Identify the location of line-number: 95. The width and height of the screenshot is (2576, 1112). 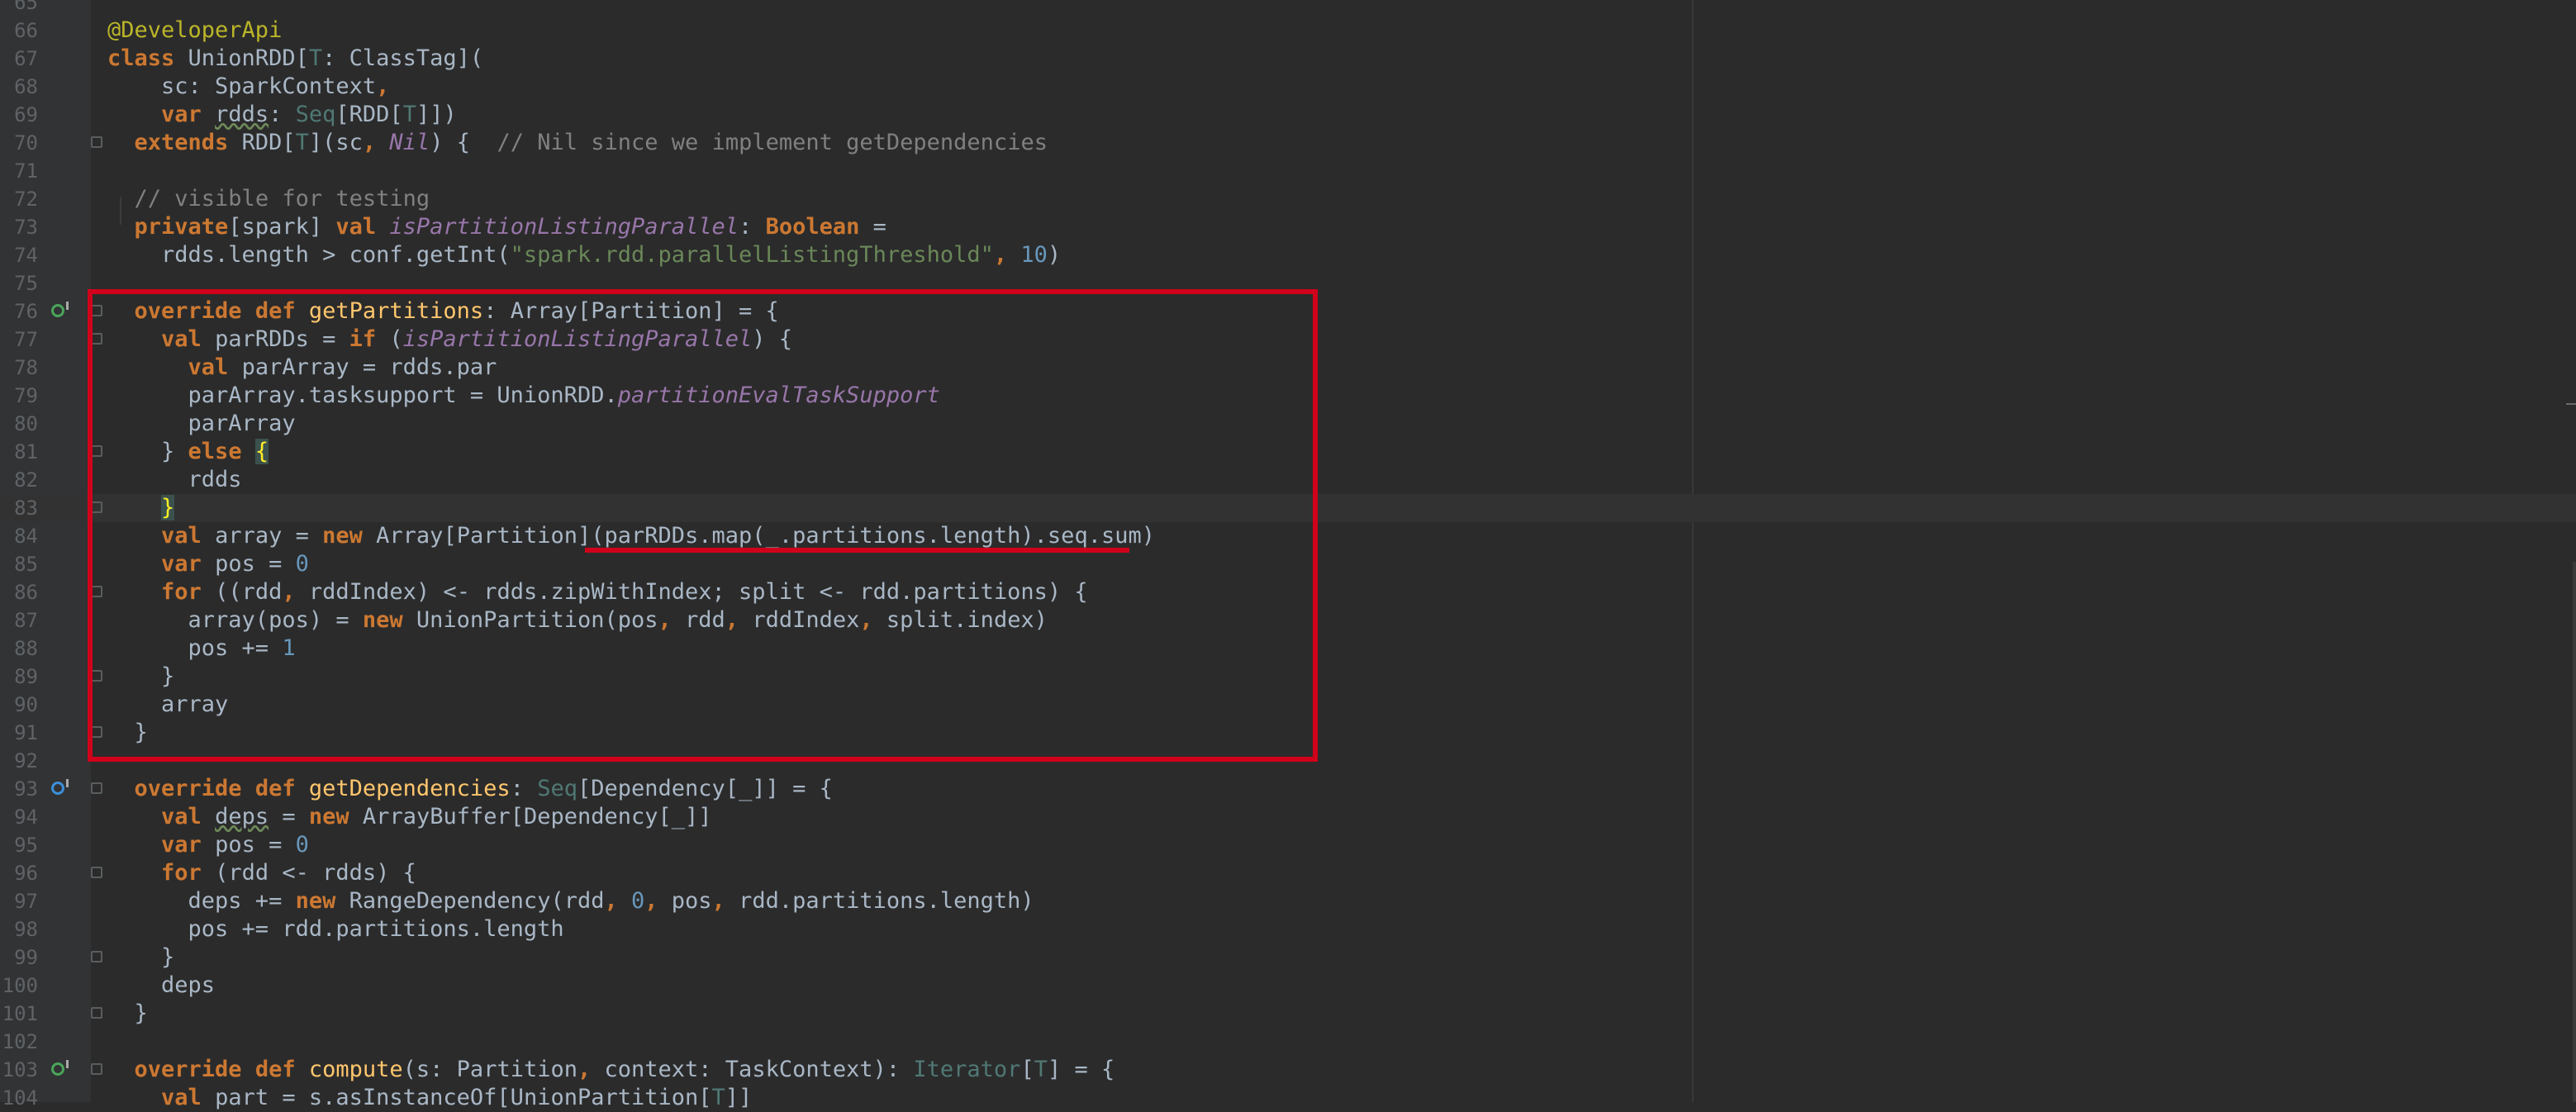
(19, 845).